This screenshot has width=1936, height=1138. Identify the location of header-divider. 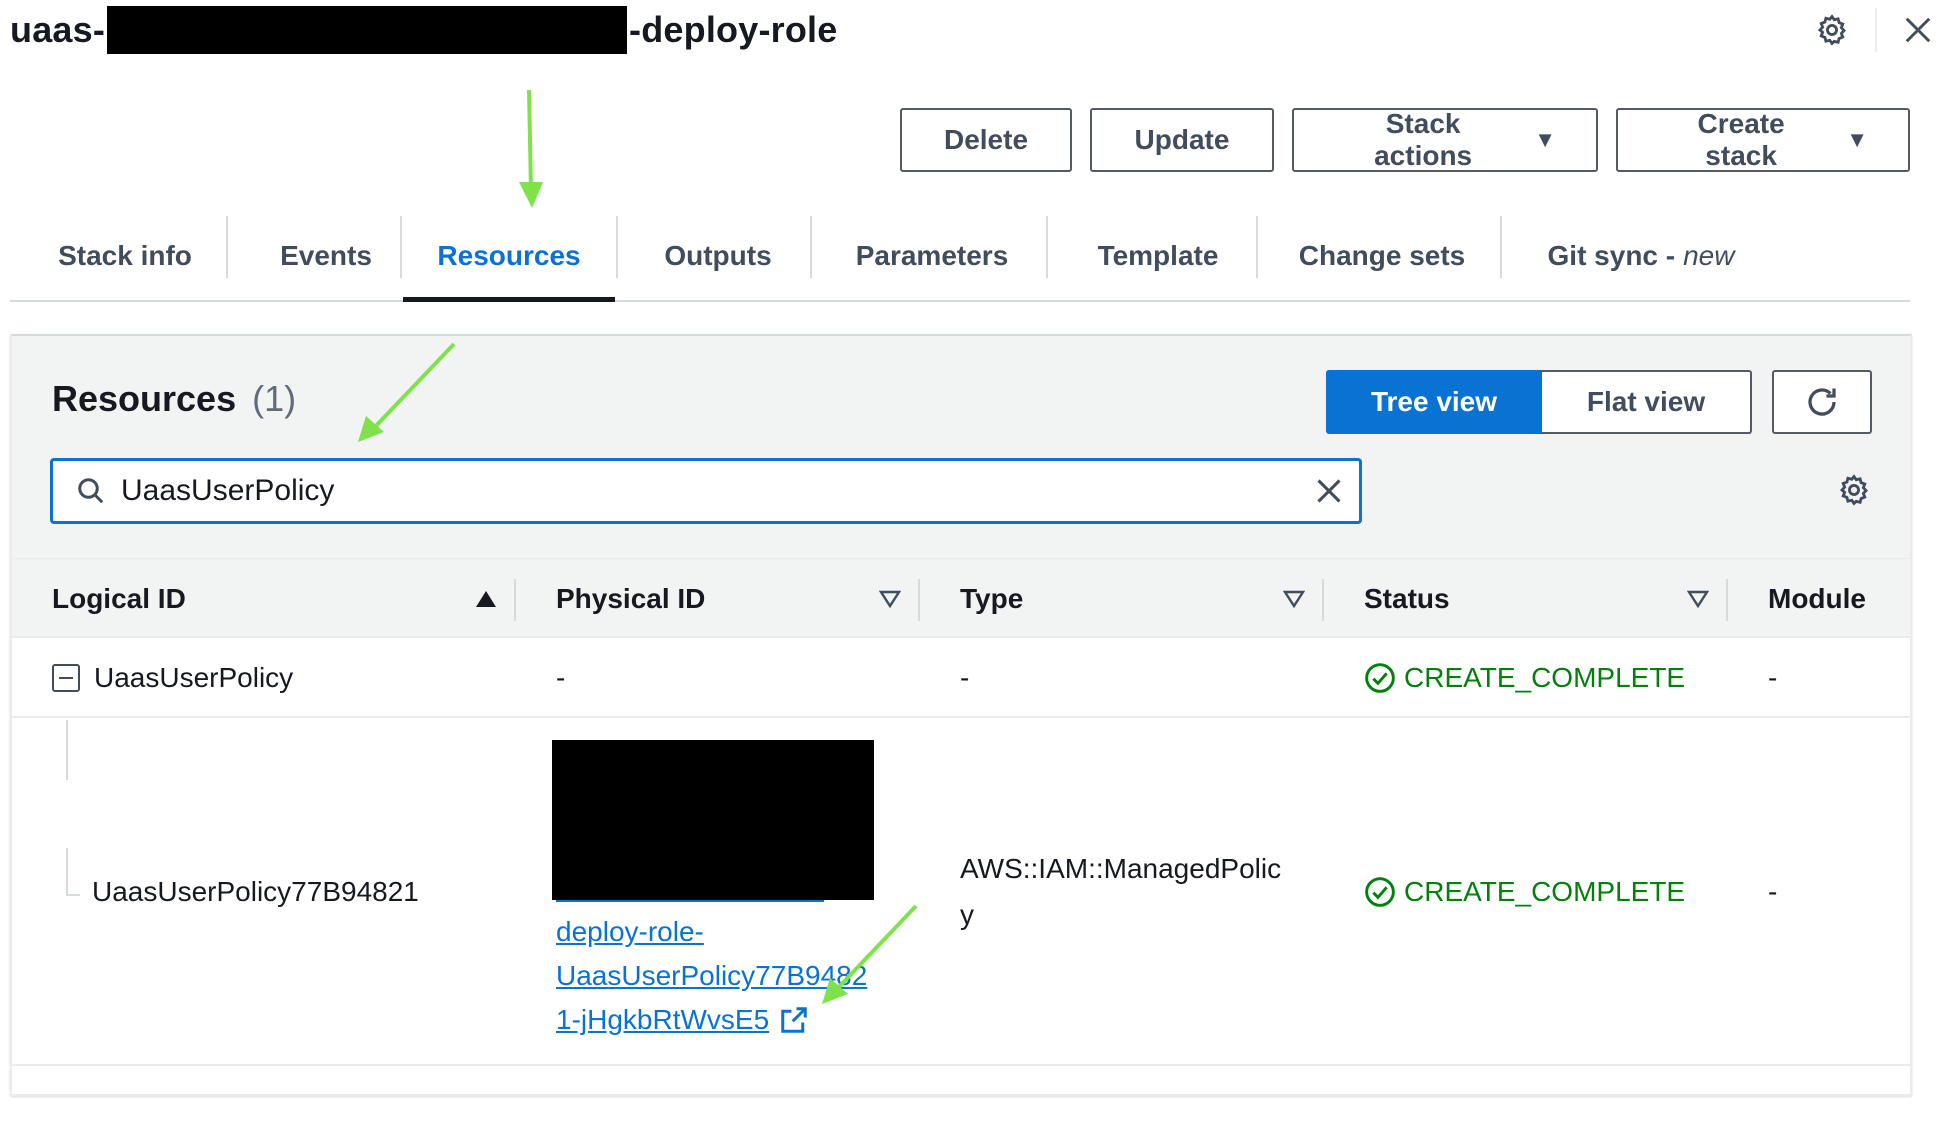
(1876, 30).